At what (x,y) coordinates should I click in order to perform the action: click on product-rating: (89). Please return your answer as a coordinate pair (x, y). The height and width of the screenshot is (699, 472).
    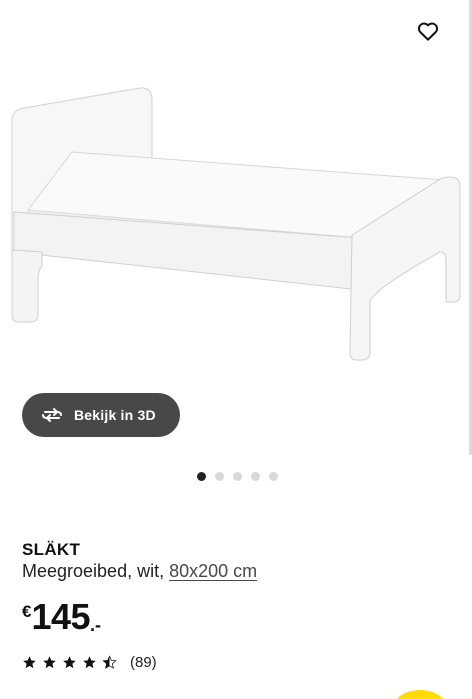
    Looking at the image, I should click on (89, 662).